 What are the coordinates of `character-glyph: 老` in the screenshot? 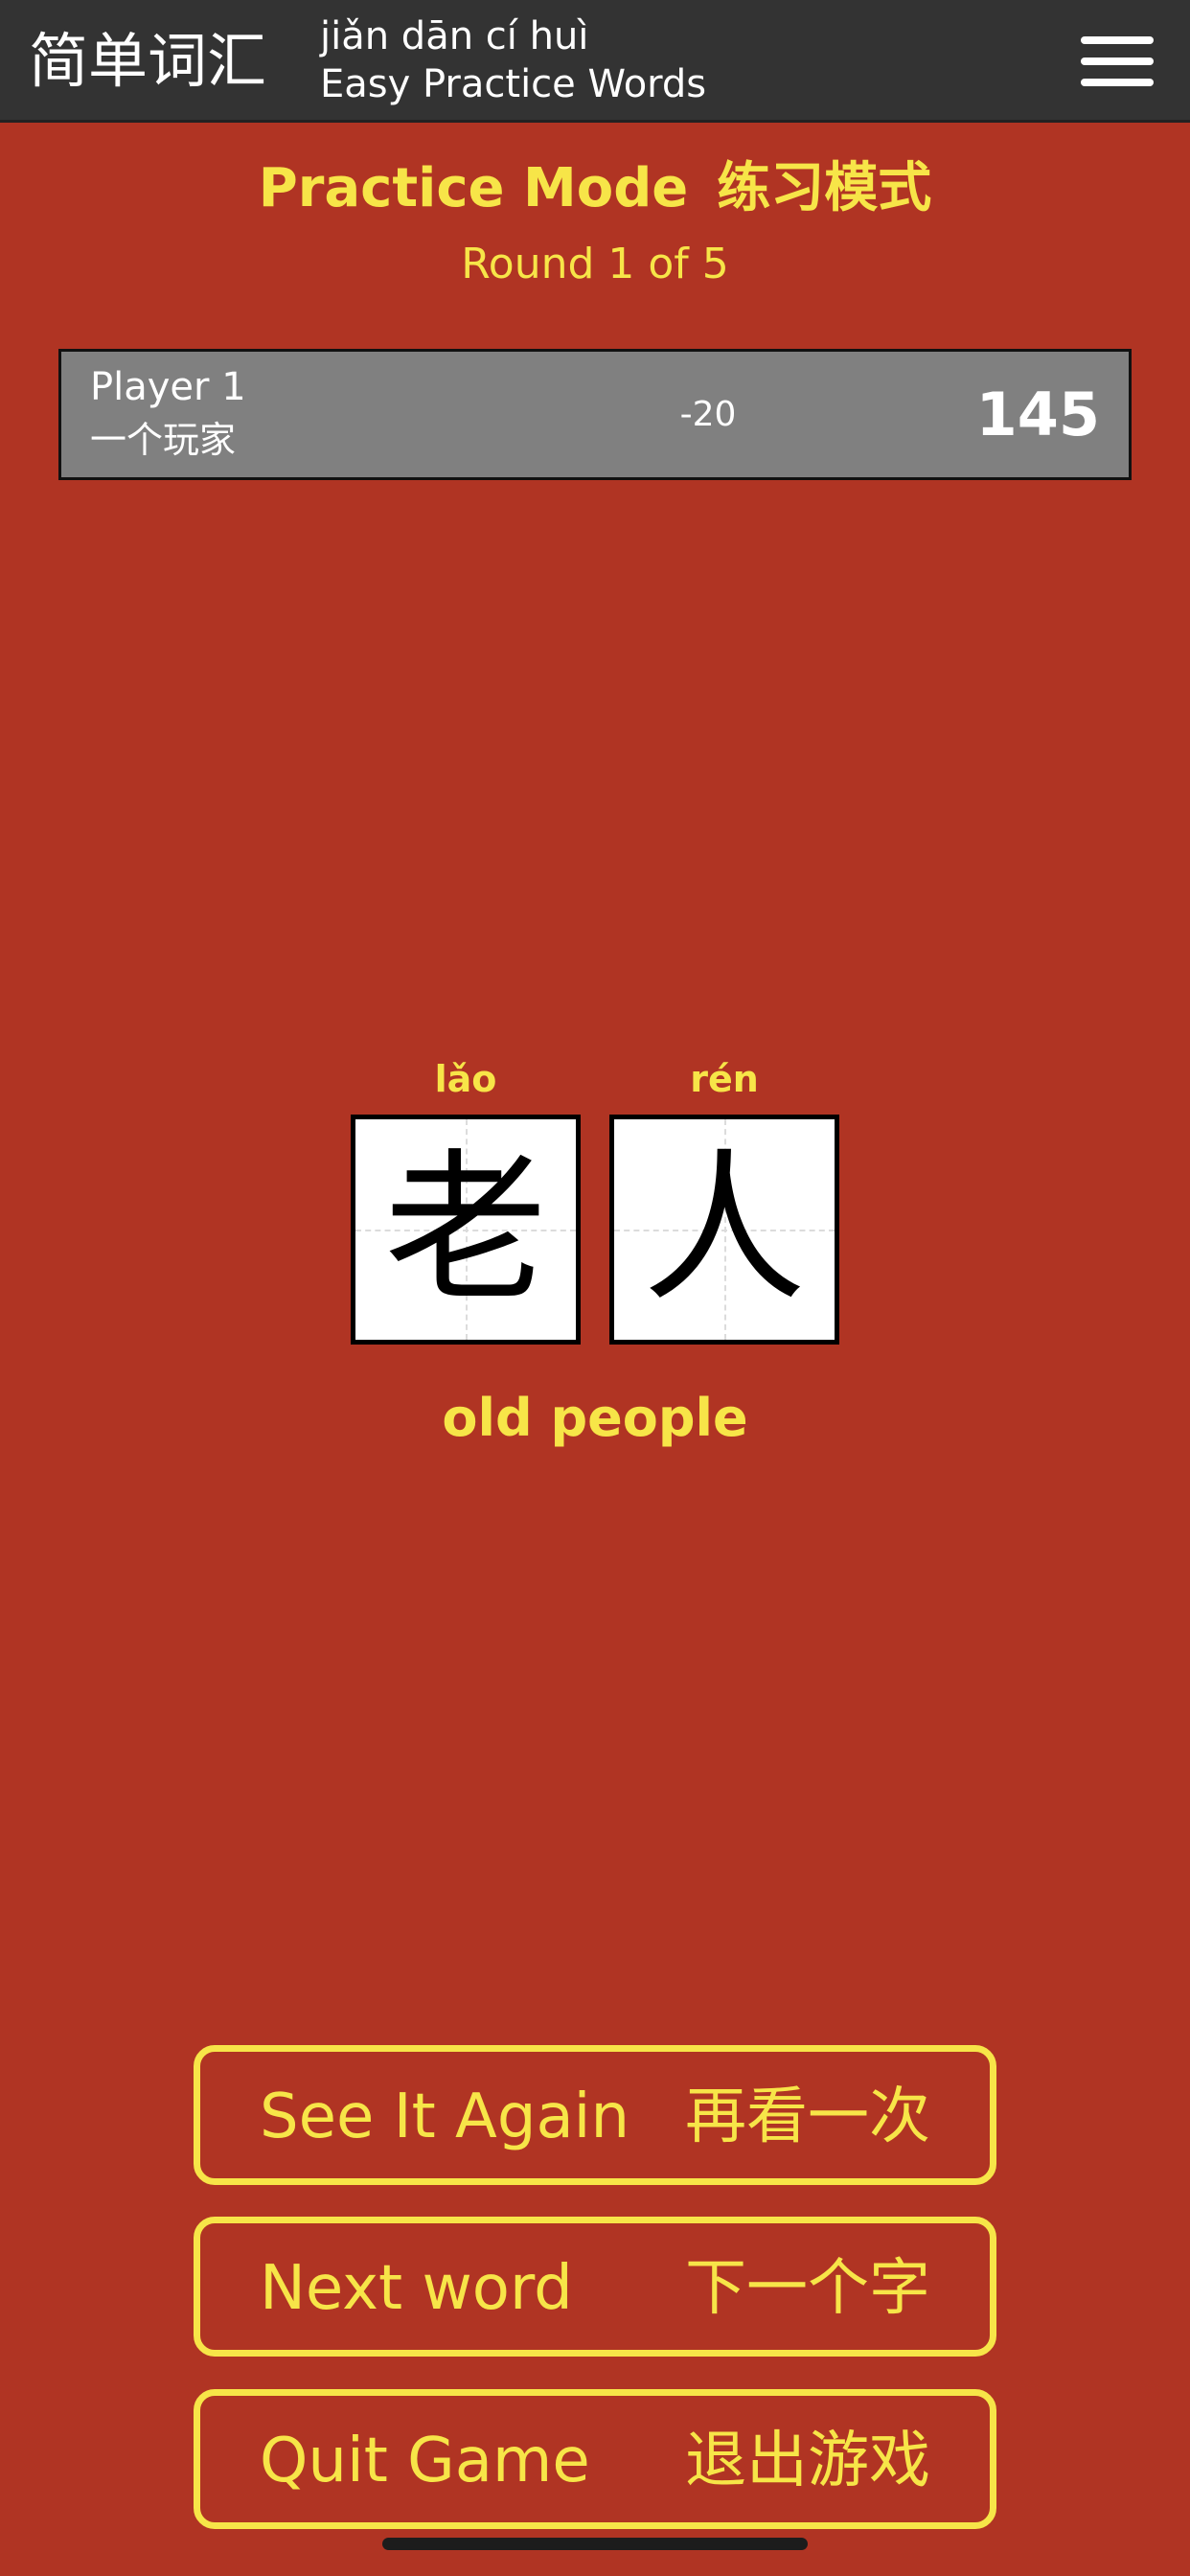 It's located at (465, 1229).